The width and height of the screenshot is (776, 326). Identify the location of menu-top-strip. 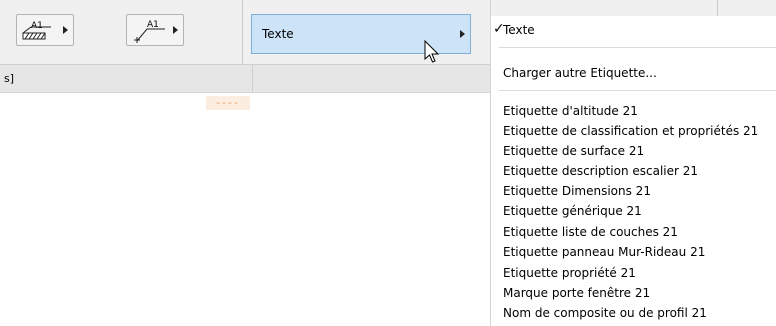
(633, 8).